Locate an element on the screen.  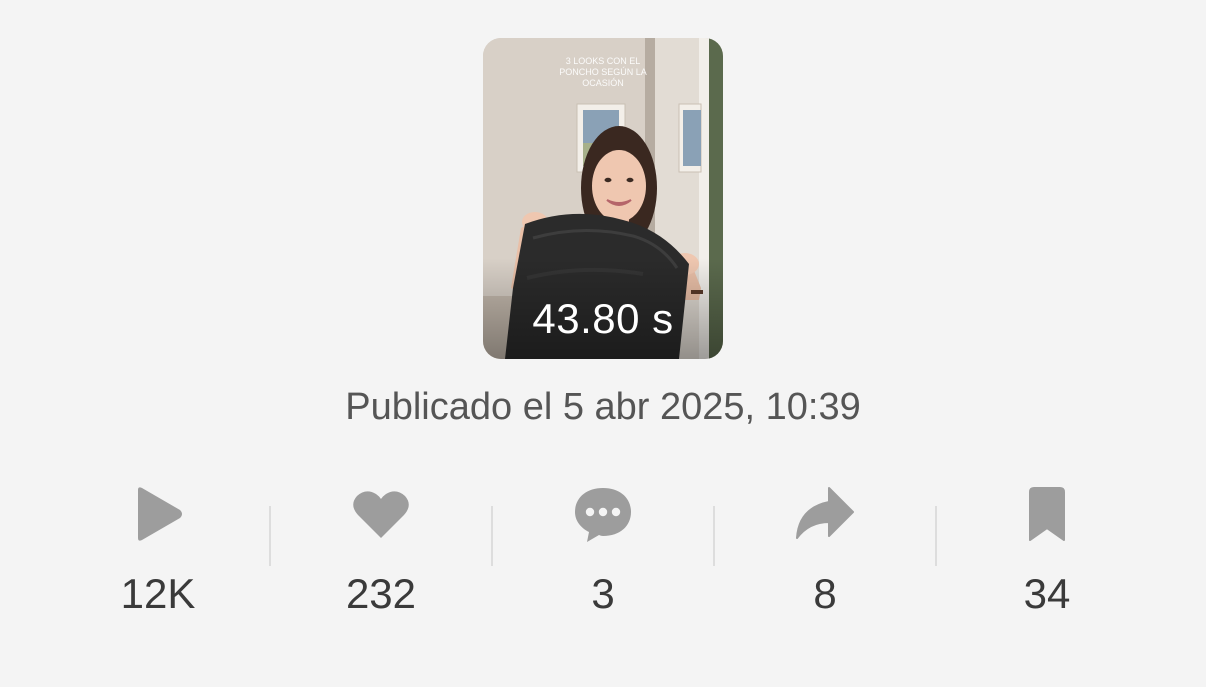
video-duration: 43.80 s is located at coordinates (603, 318).